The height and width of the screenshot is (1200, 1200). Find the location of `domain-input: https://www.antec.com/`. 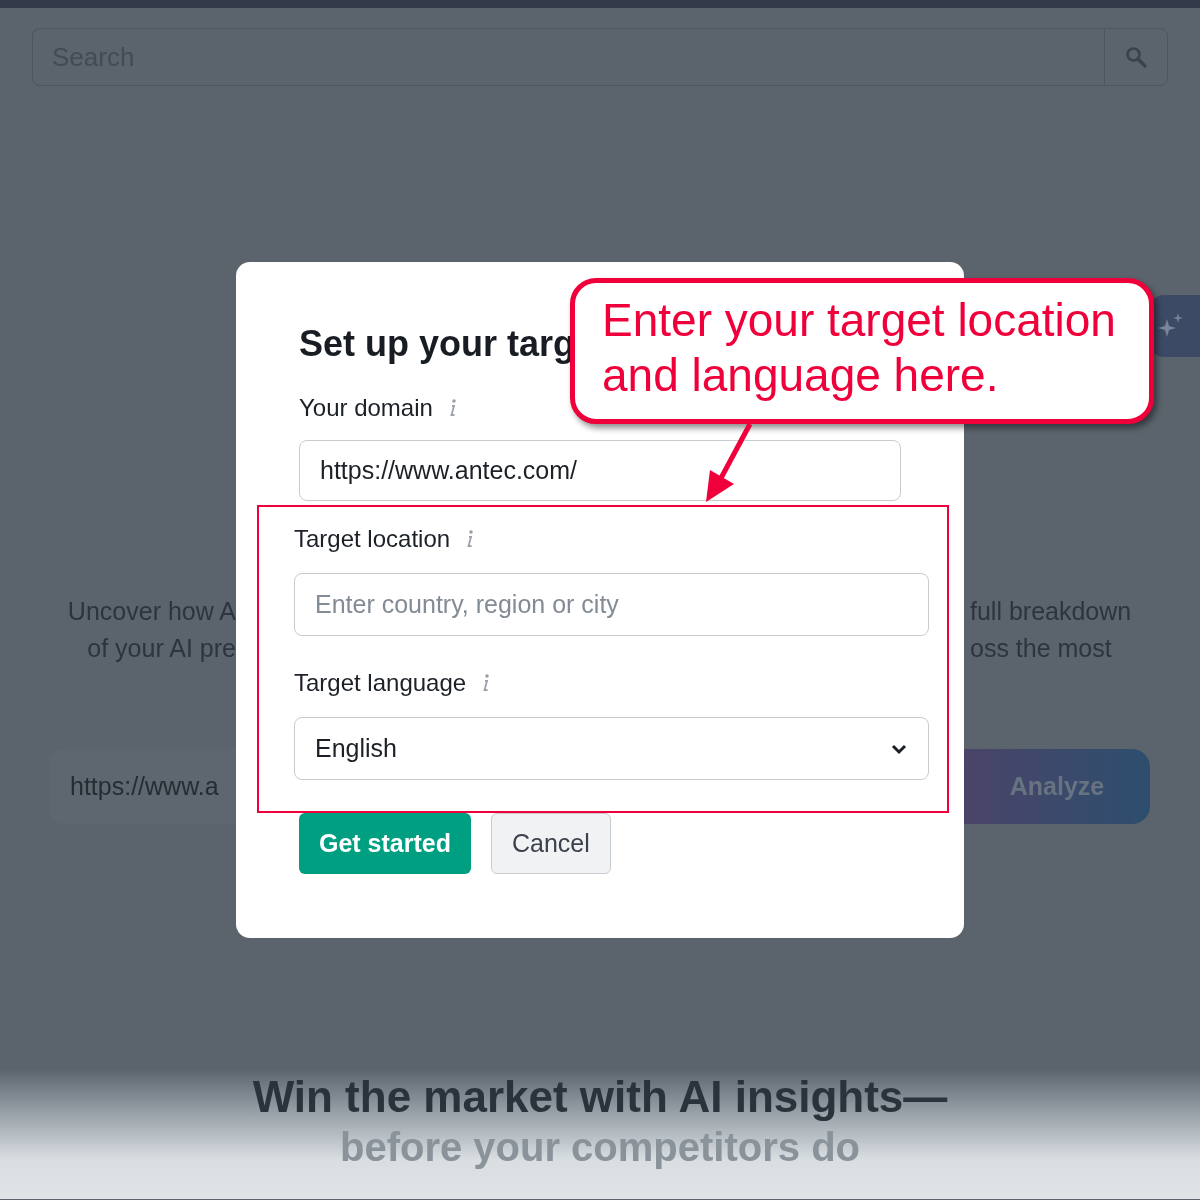

domain-input: https://www.antec.com/ is located at coordinates (600, 470).